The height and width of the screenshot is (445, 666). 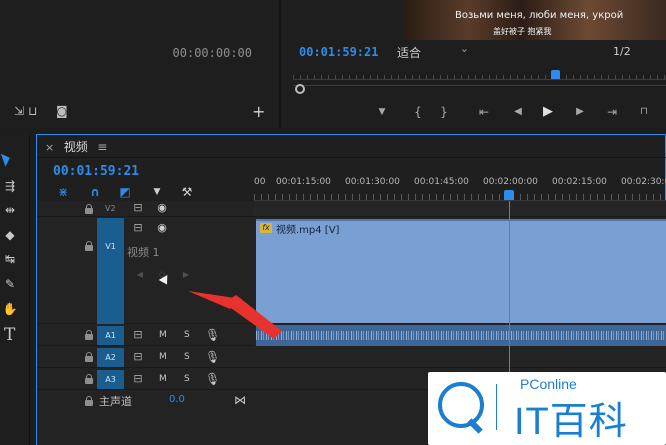 I want to click on go-to-out-icon: ⇥, so click(x=612, y=112).